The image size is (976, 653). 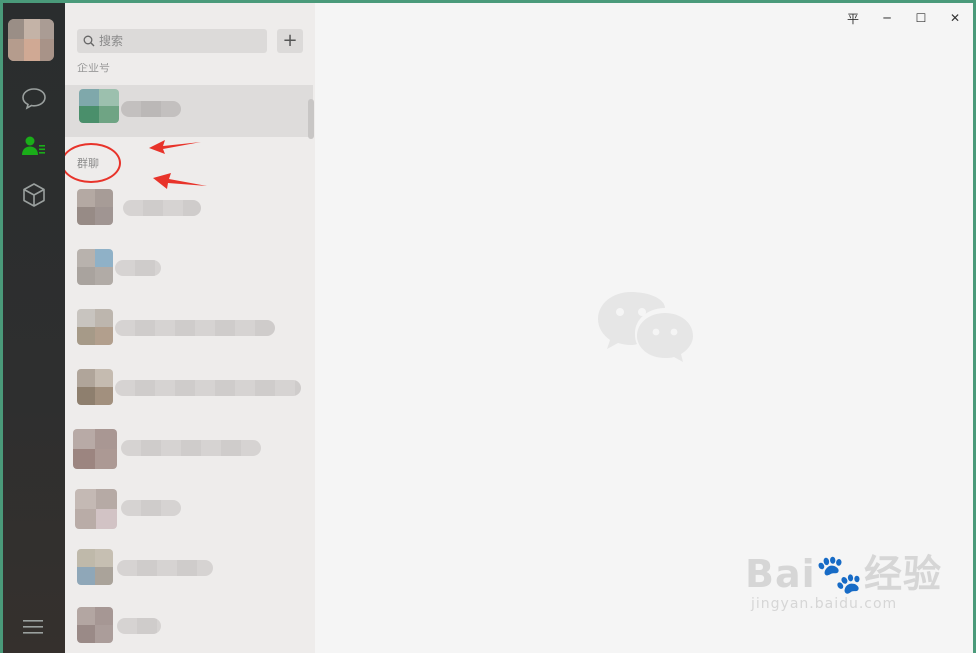 I want to click on maximize-button: ☐, so click(x=921, y=18).